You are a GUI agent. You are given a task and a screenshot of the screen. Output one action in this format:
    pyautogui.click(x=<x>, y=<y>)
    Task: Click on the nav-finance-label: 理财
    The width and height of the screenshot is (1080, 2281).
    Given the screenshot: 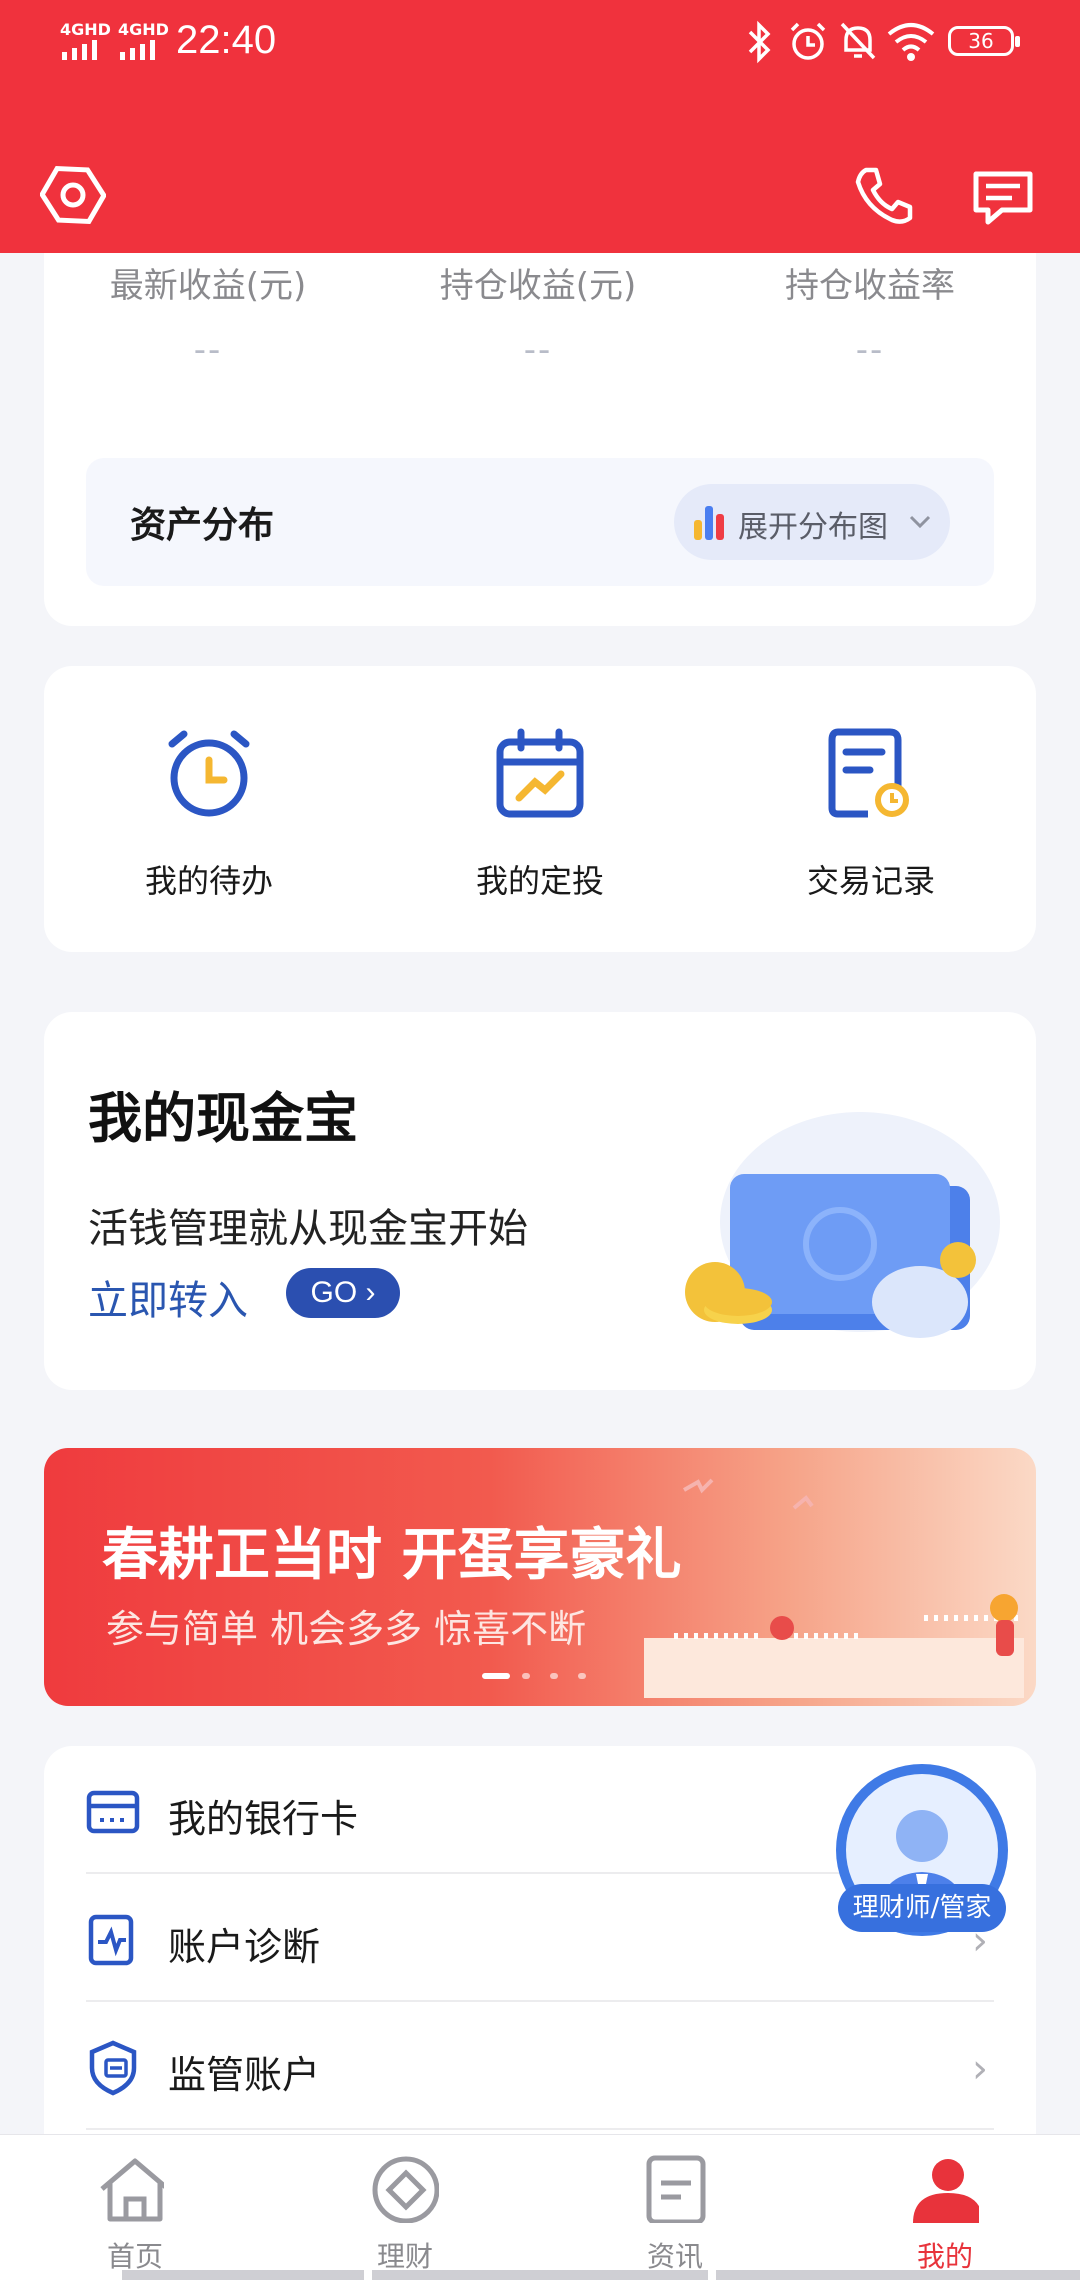 What is the action you would take?
    pyautogui.click(x=404, y=2256)
    